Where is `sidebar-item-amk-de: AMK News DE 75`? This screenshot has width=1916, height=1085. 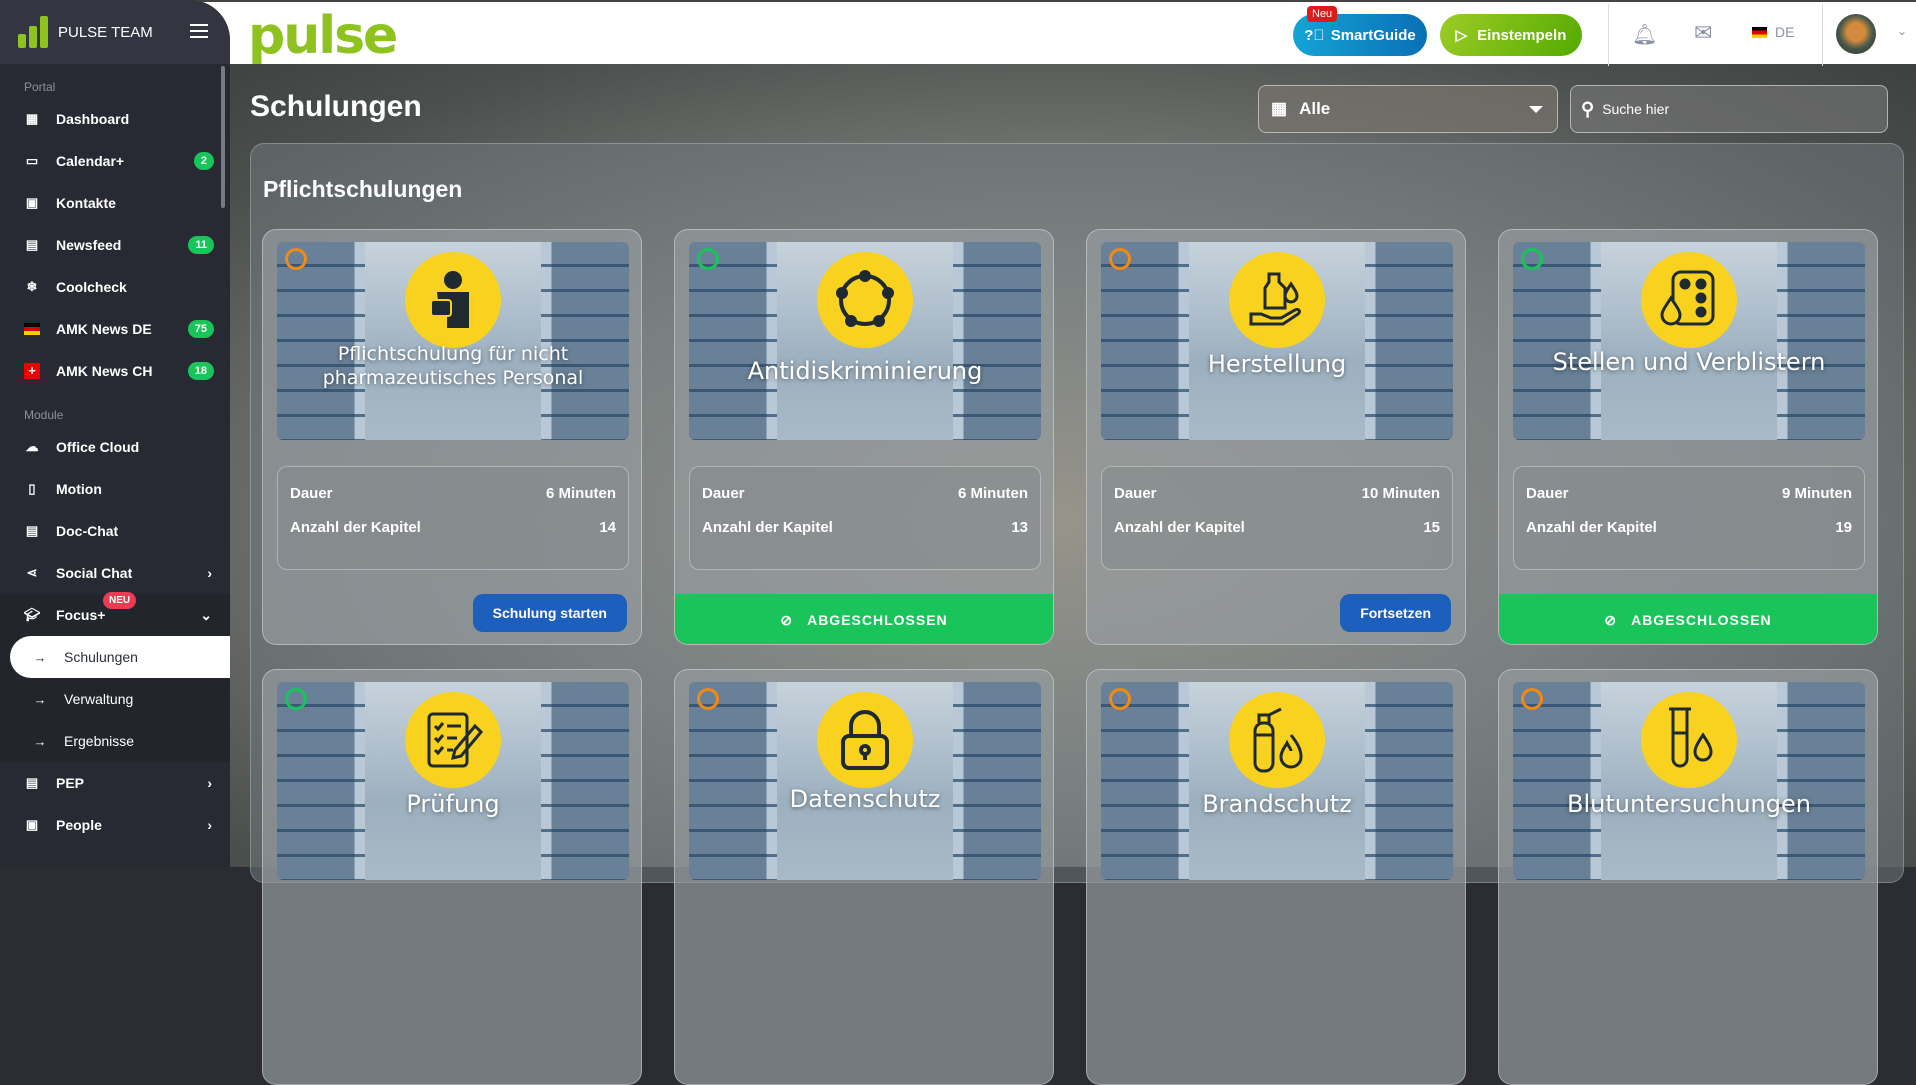 sidebar-item-amk-de: AMK News DE 75 is located at coordinates (115, 329).